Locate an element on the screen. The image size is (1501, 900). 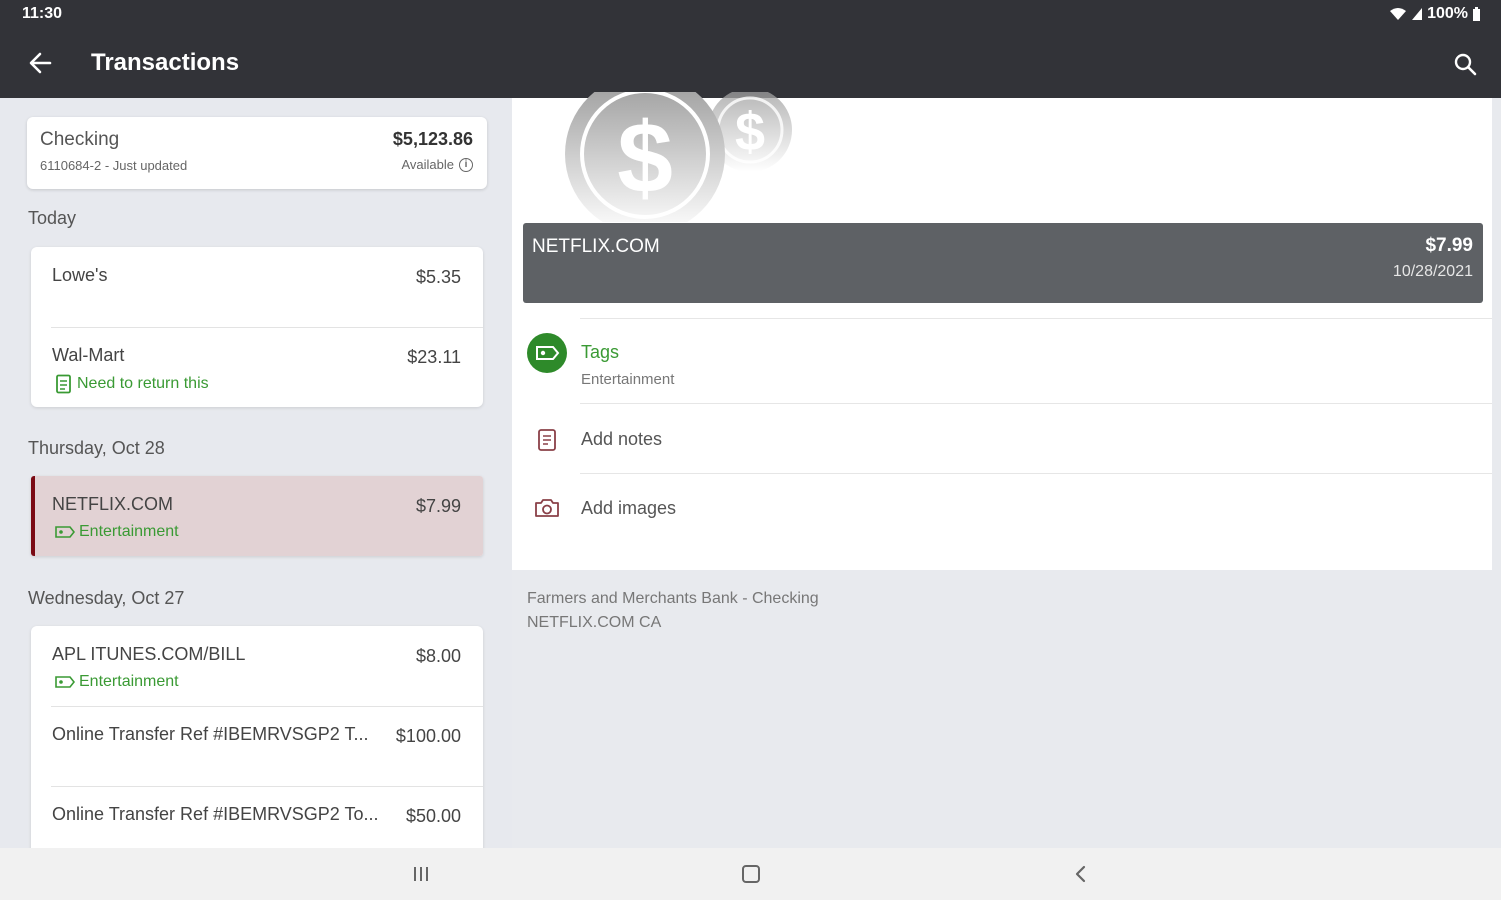
section-header-today: Today is located at coordinates (52, 218).